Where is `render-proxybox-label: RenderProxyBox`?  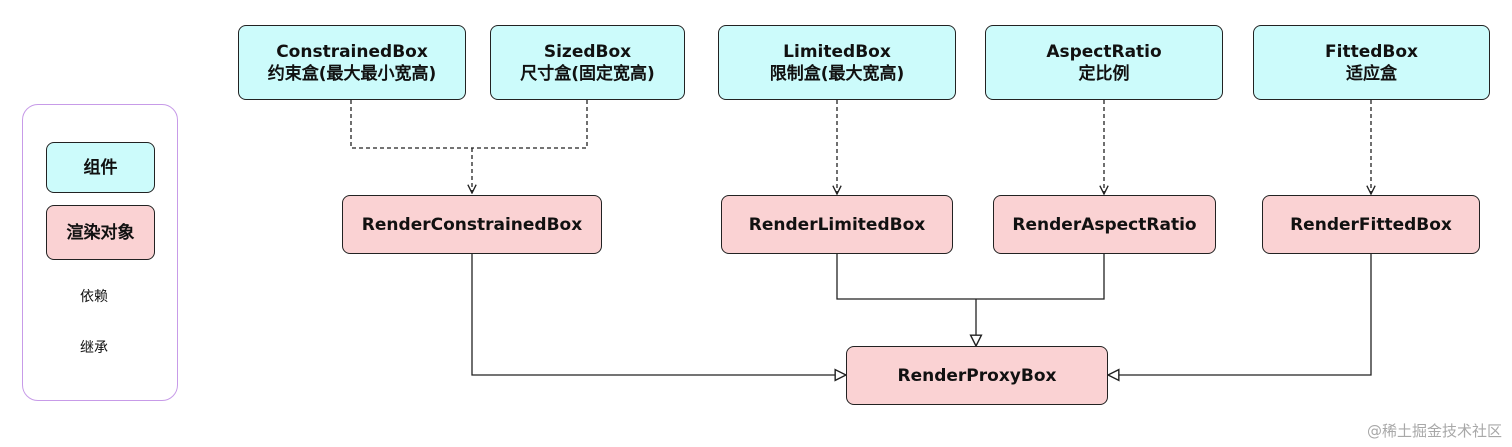 render-proxybox-label: RenderProxyBox is located at coordinates (977, 375).